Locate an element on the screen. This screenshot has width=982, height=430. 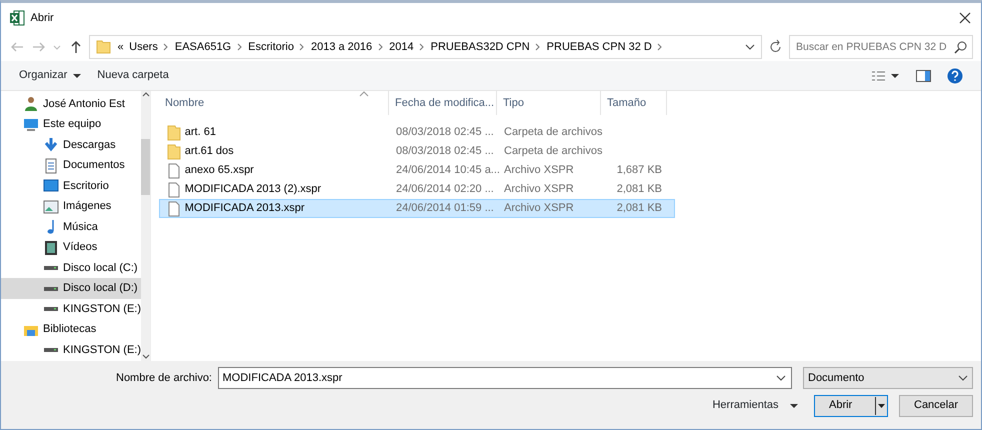
sidebar-item: José Antonio Est is located at coordinates (71, 104).